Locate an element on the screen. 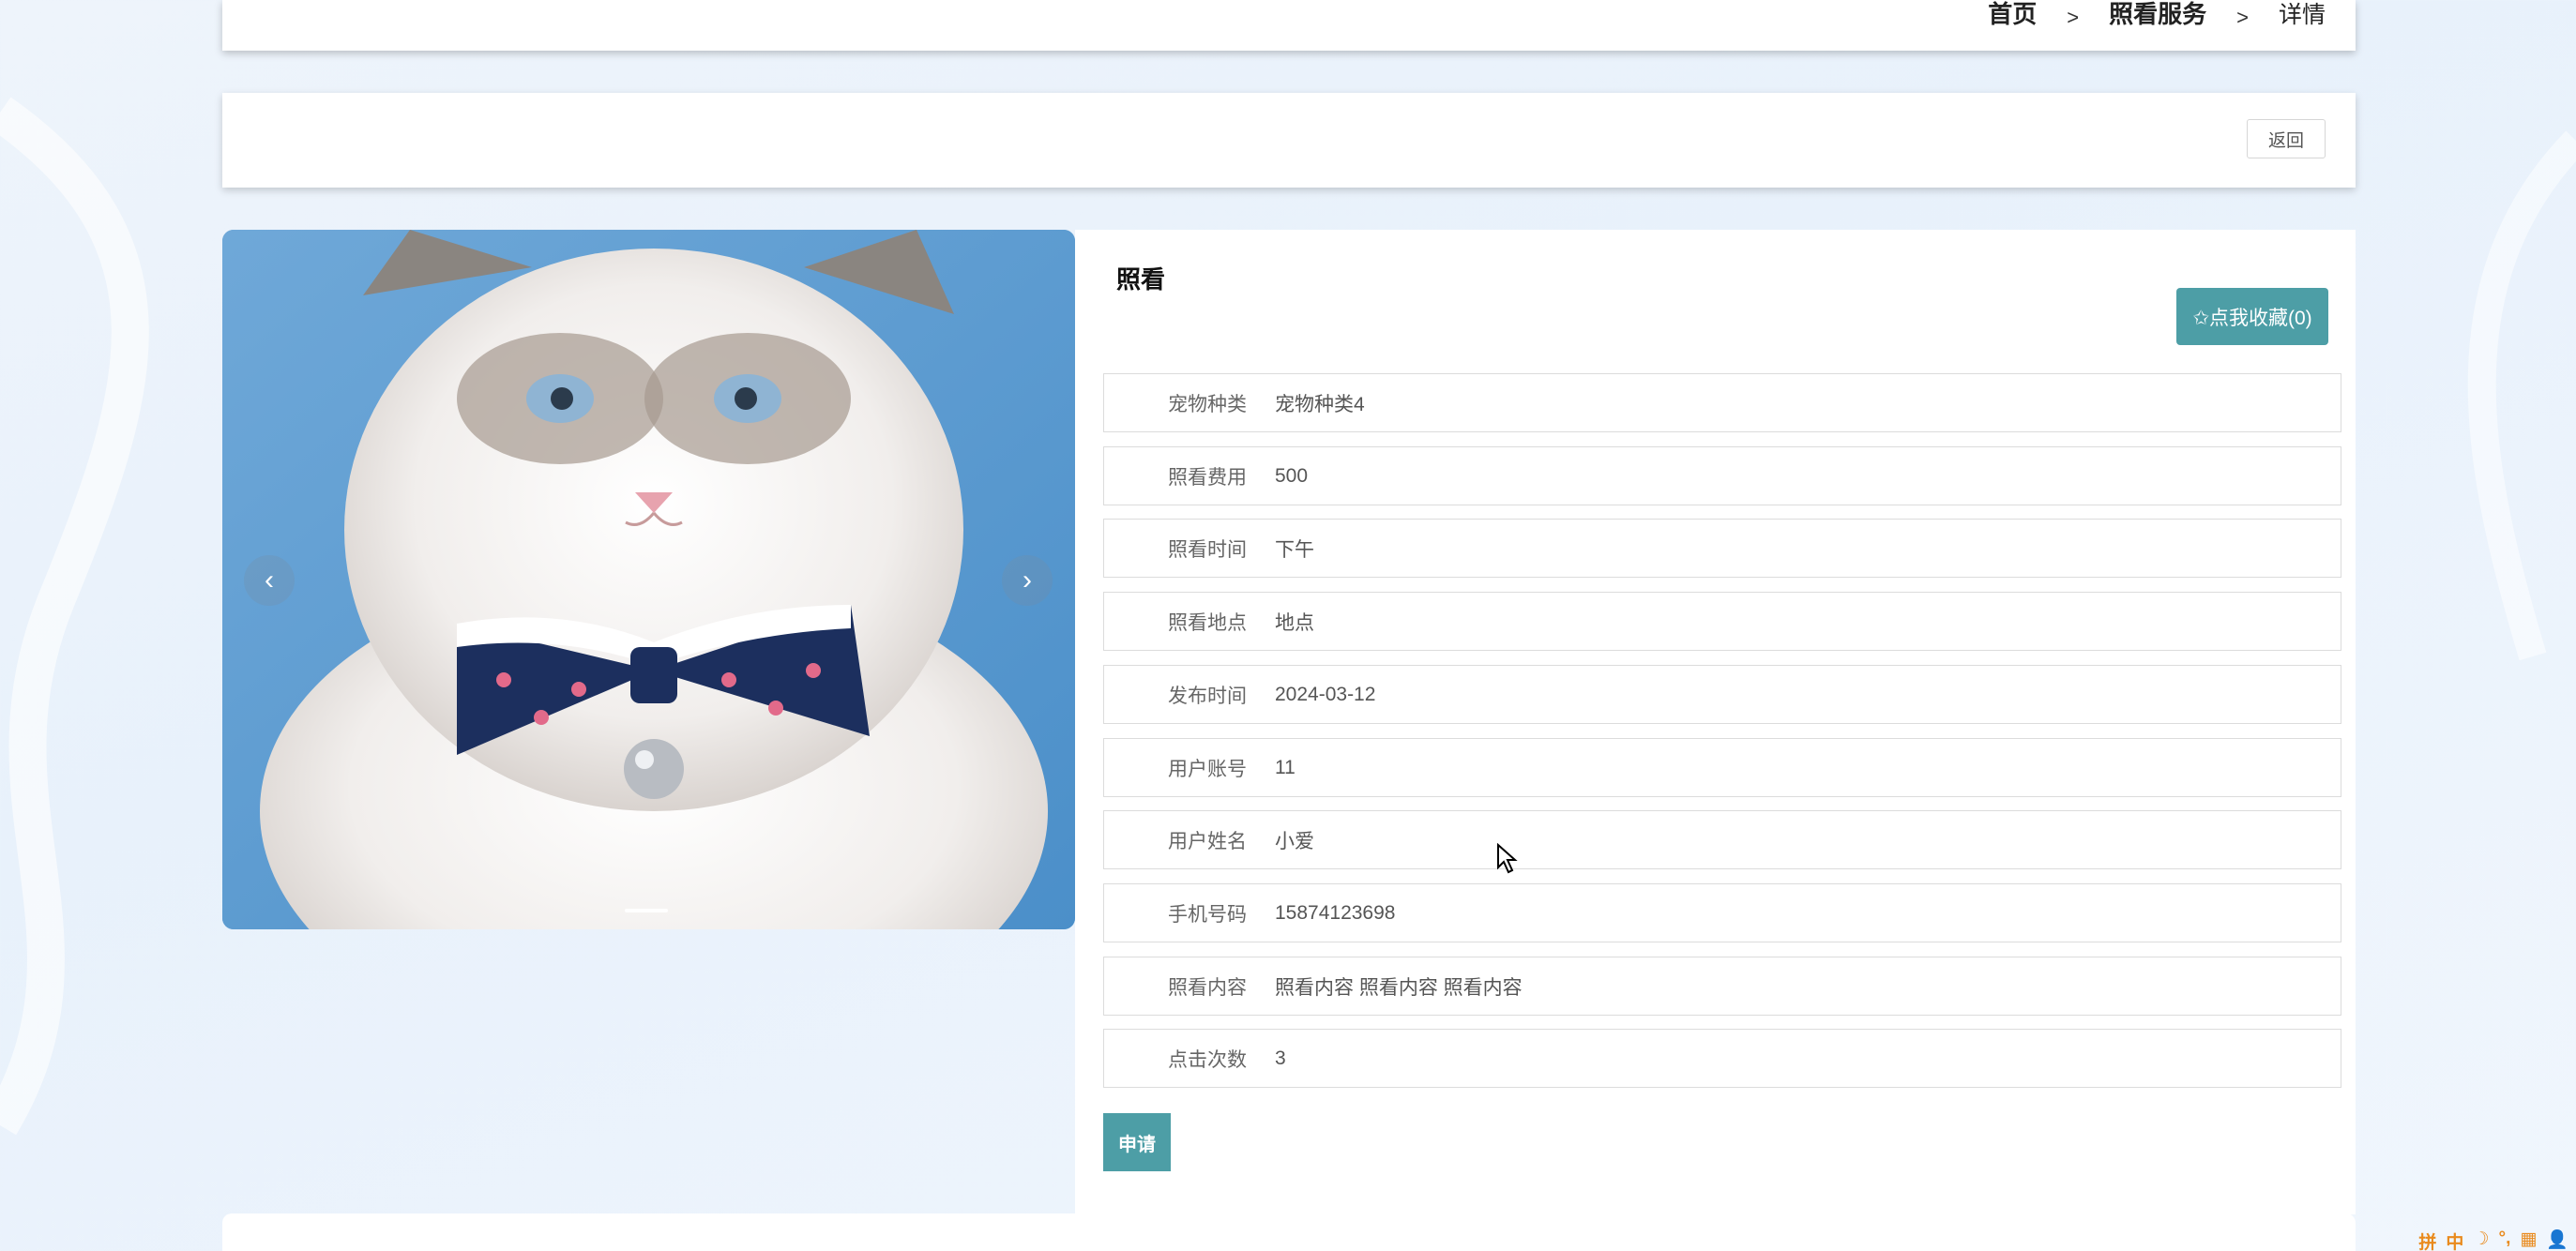 Image resolution: width=2576 pixels, height=1251 pixels. field-row: 点击次数 3 is located at coordinates (1722, 1058).